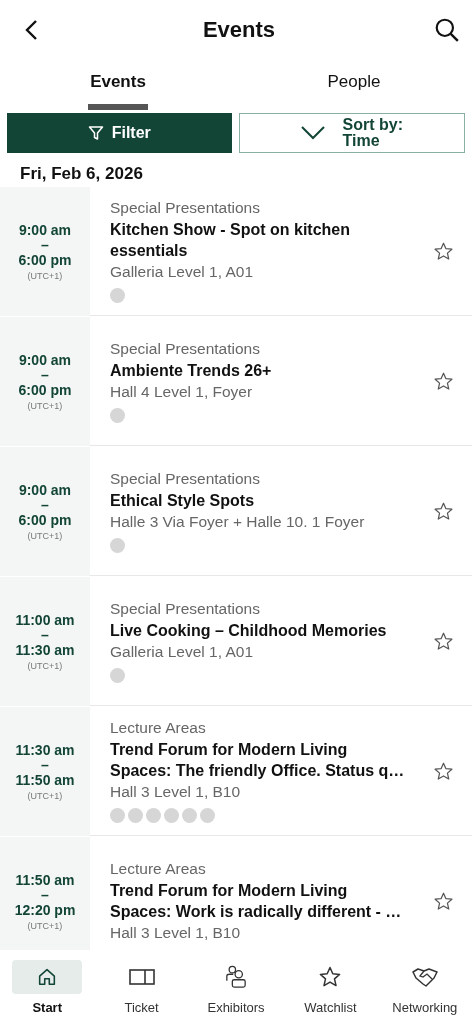 The height and width of the screenshot is (1024, 472). What do you see at coordinates (424, 977) in the screenshot?
I see `handshake-icon` at bounding box center [424, 977].